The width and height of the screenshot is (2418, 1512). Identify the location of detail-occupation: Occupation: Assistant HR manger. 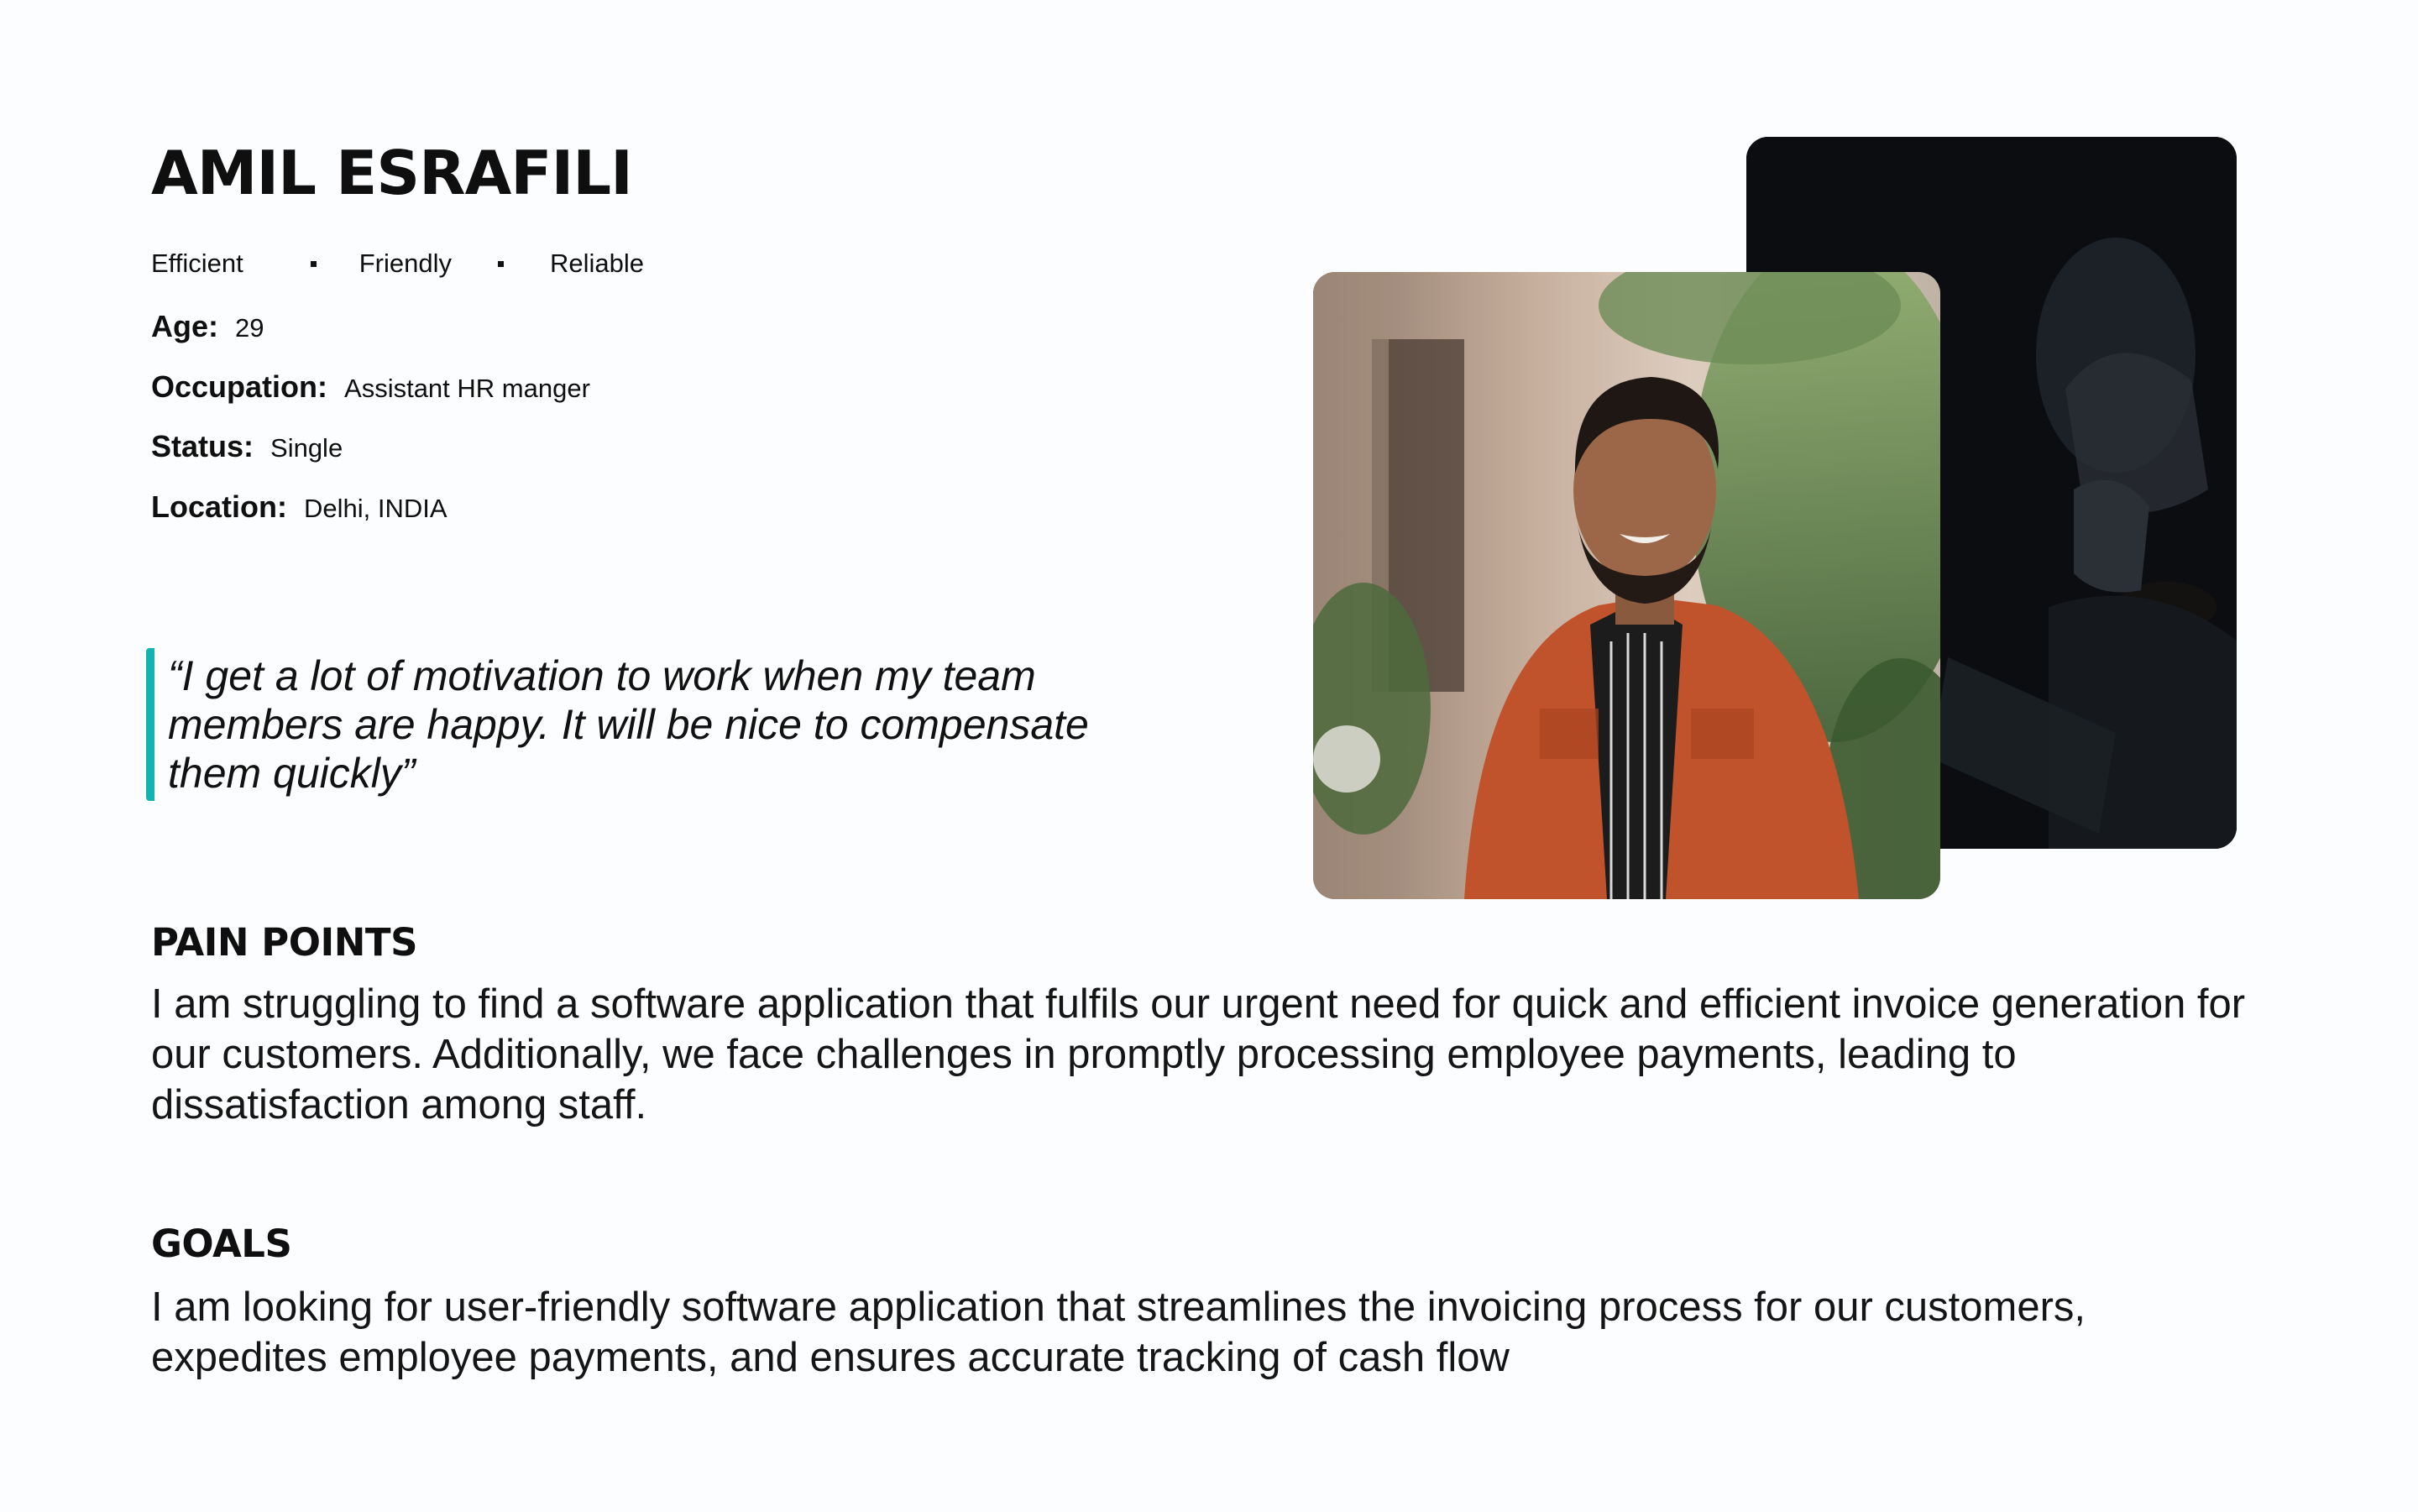
(370, 387).